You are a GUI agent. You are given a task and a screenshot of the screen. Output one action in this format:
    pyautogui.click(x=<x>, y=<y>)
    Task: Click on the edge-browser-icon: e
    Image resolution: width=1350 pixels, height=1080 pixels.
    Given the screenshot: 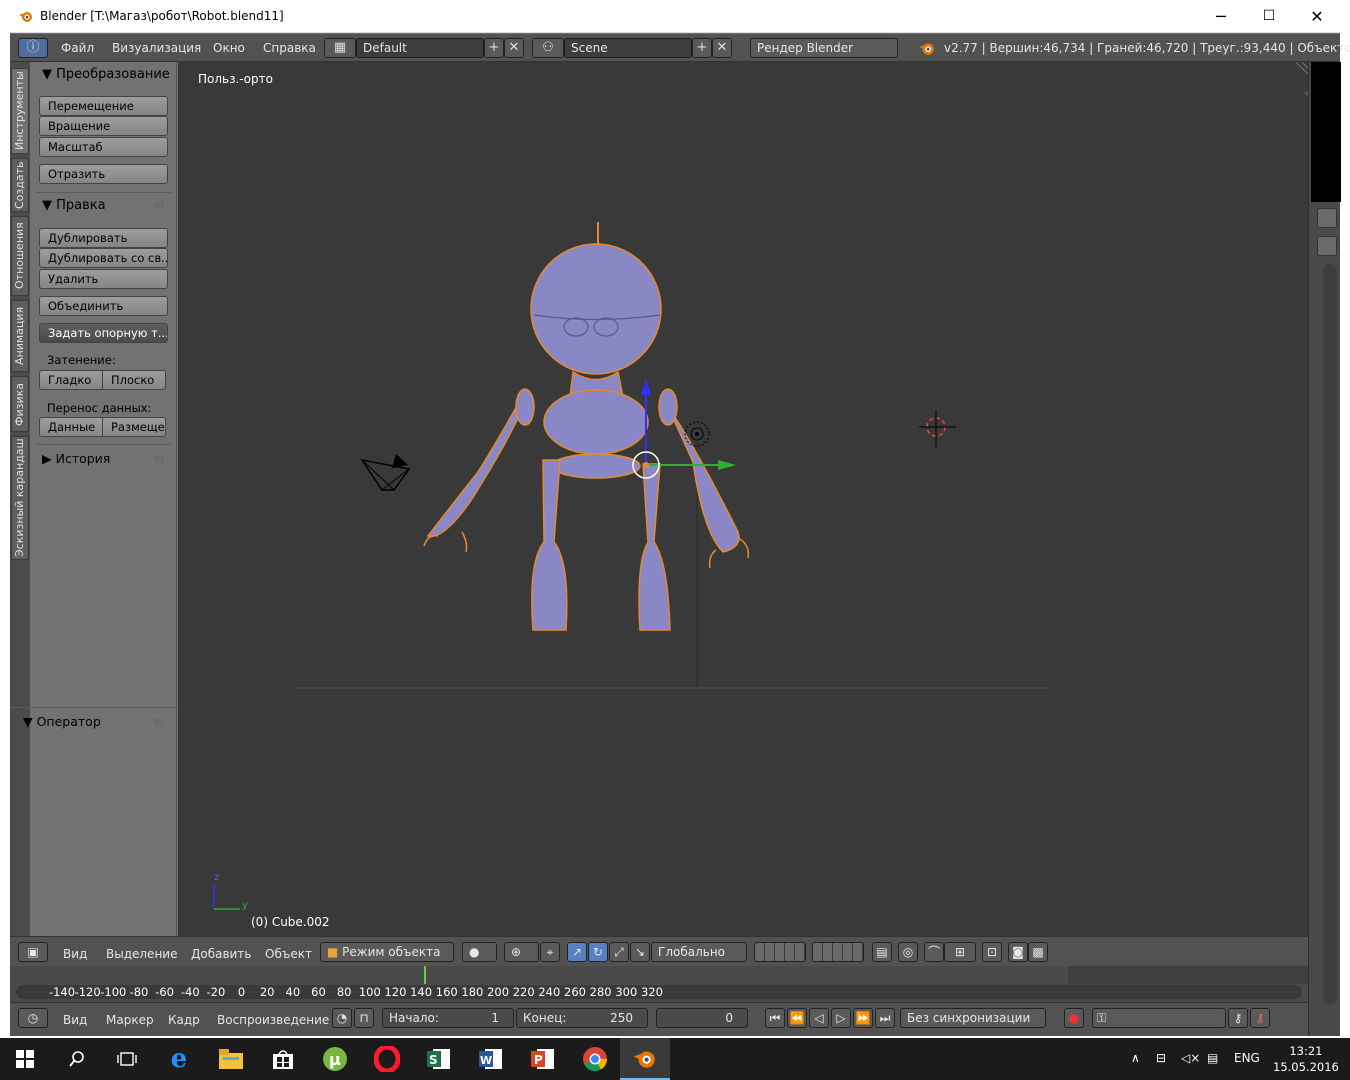 What is the action you would take?
    pyautogui.click(x=179, y=1059)
    